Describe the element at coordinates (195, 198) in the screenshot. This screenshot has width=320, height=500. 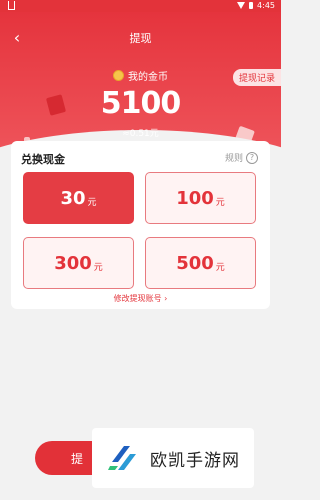
I see `option-amount: 100` at that location.